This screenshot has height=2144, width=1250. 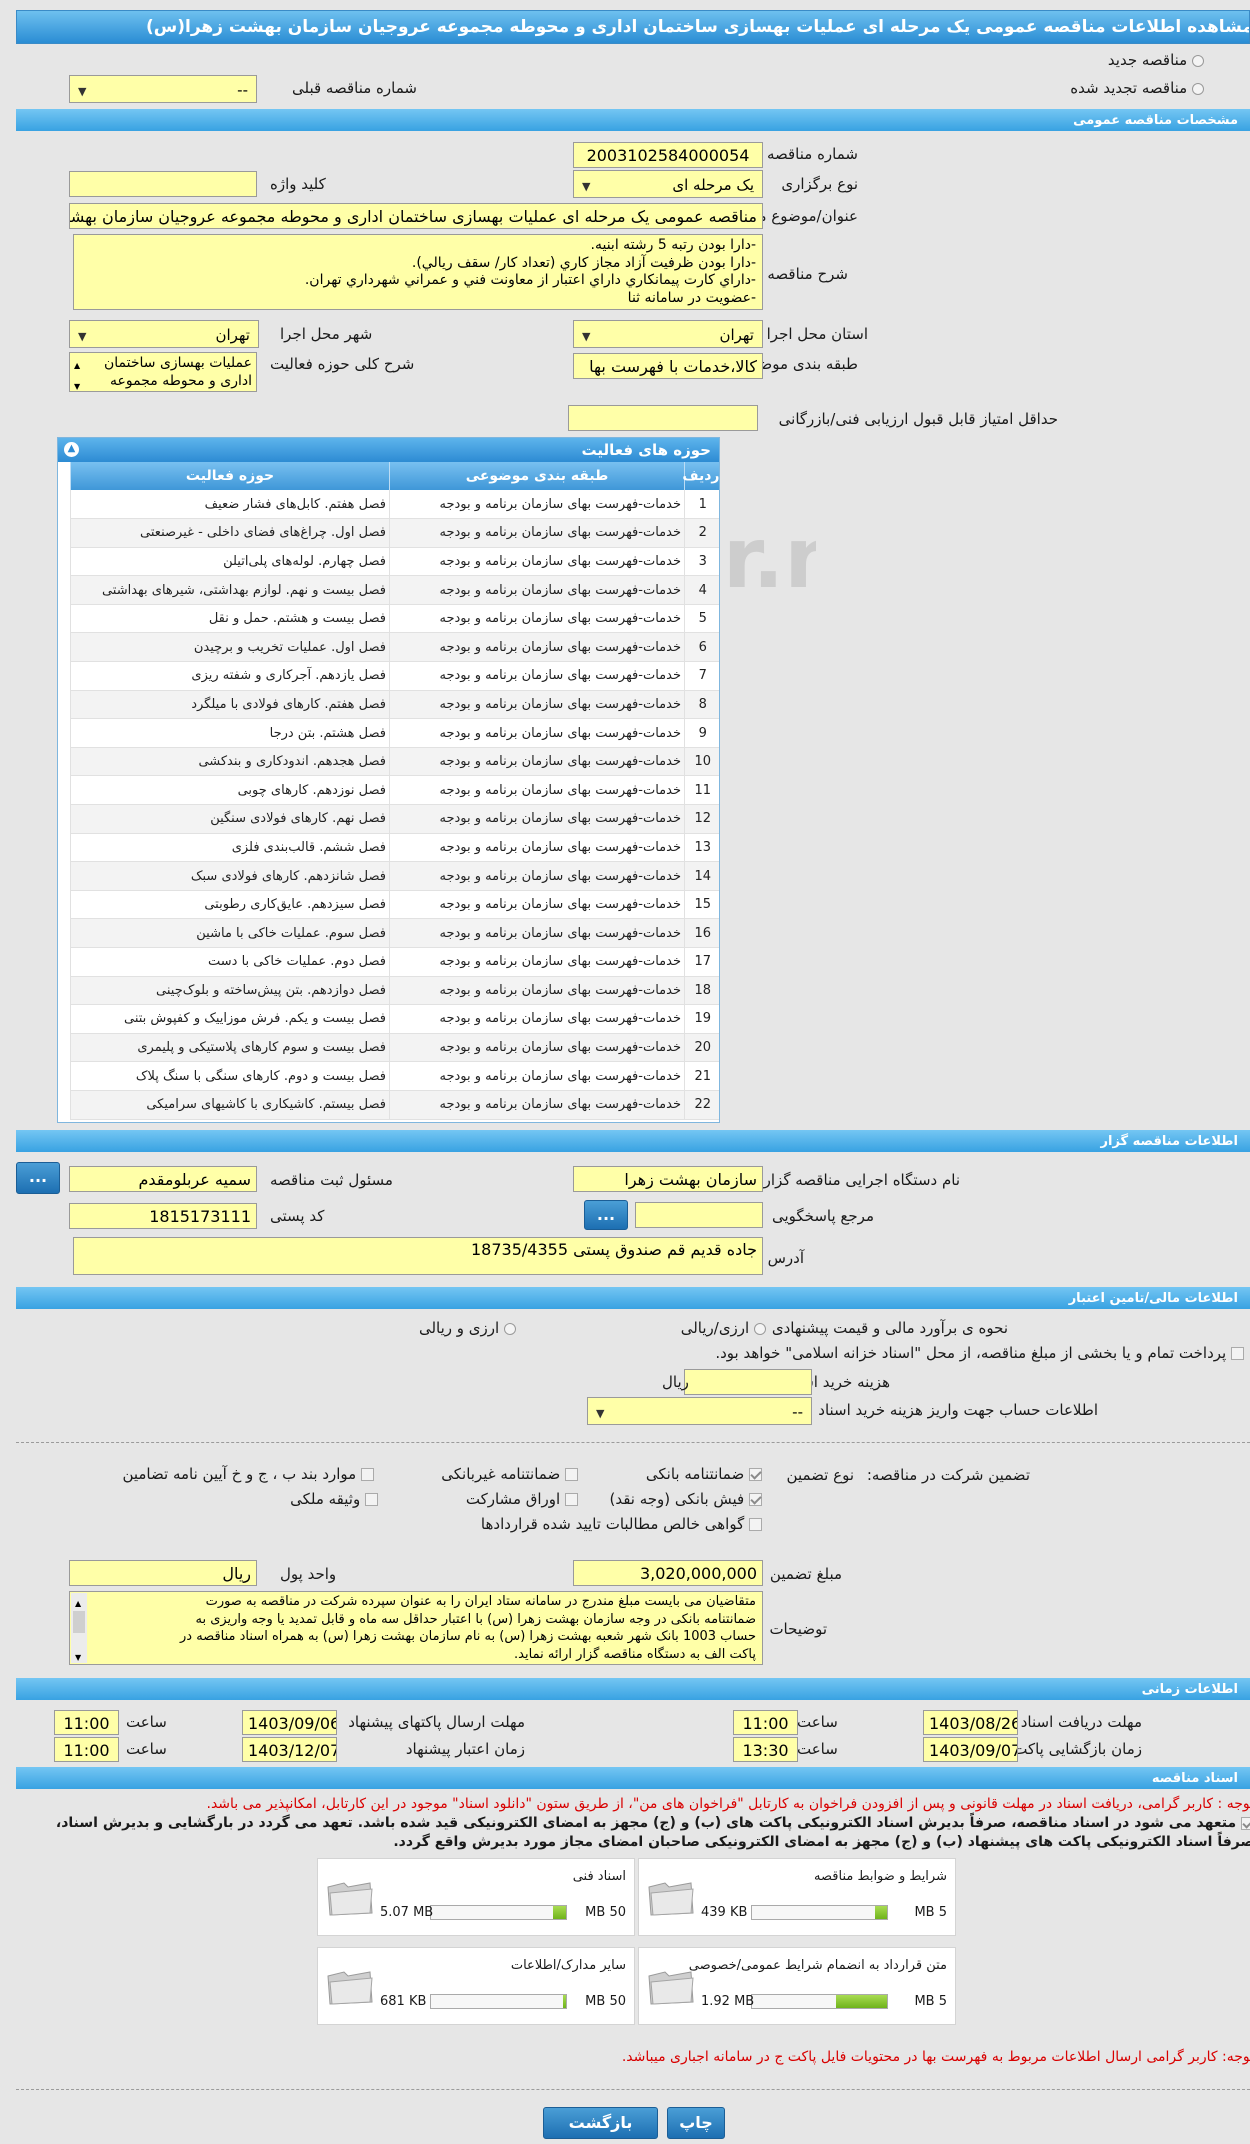 What do you see at coordinates (1156, 60) in the screenshot?
I see `radio-new-tender: مناقصه جدید` at bounding box center [1156, 60].